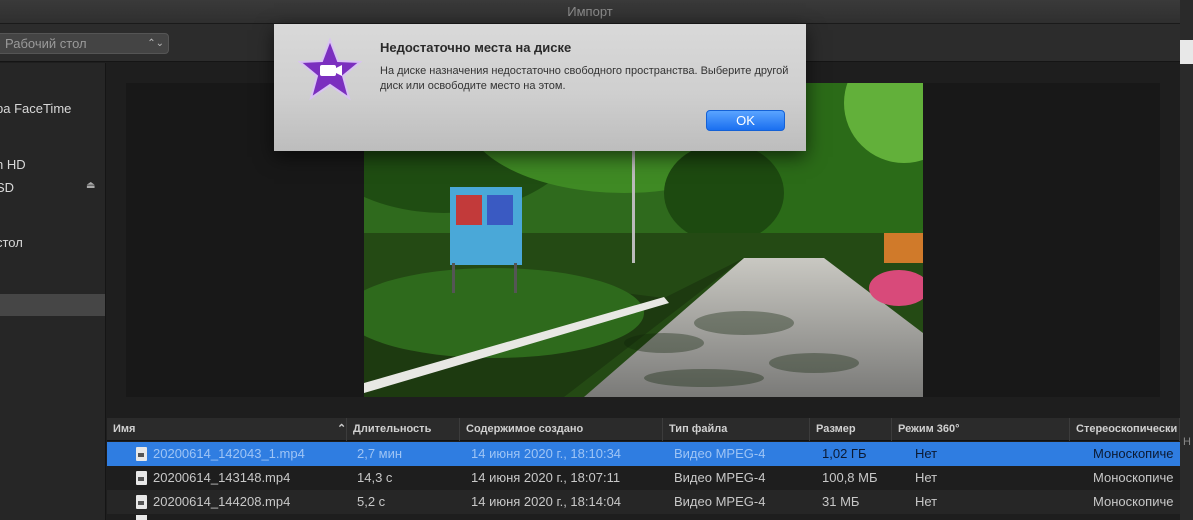  I want to click on adjacent-window-strip: Н, so click(1186, 260).